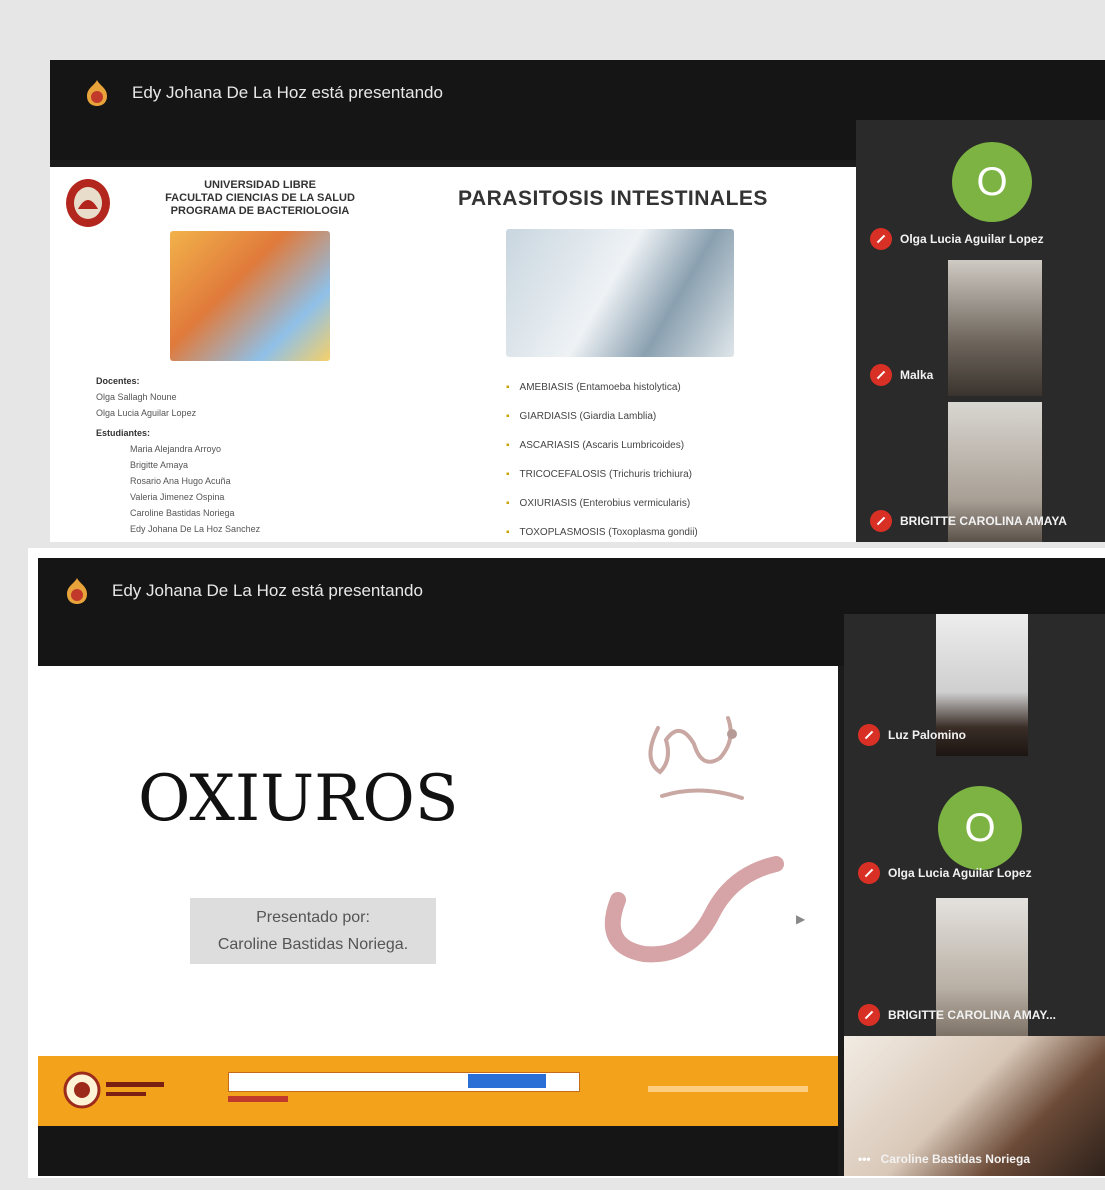  What do you see at coordinates (955, 1159) in the screenshot?
I see `participant-label: Caroline Bastidas Noriega` at bounding box center [955, 1159].